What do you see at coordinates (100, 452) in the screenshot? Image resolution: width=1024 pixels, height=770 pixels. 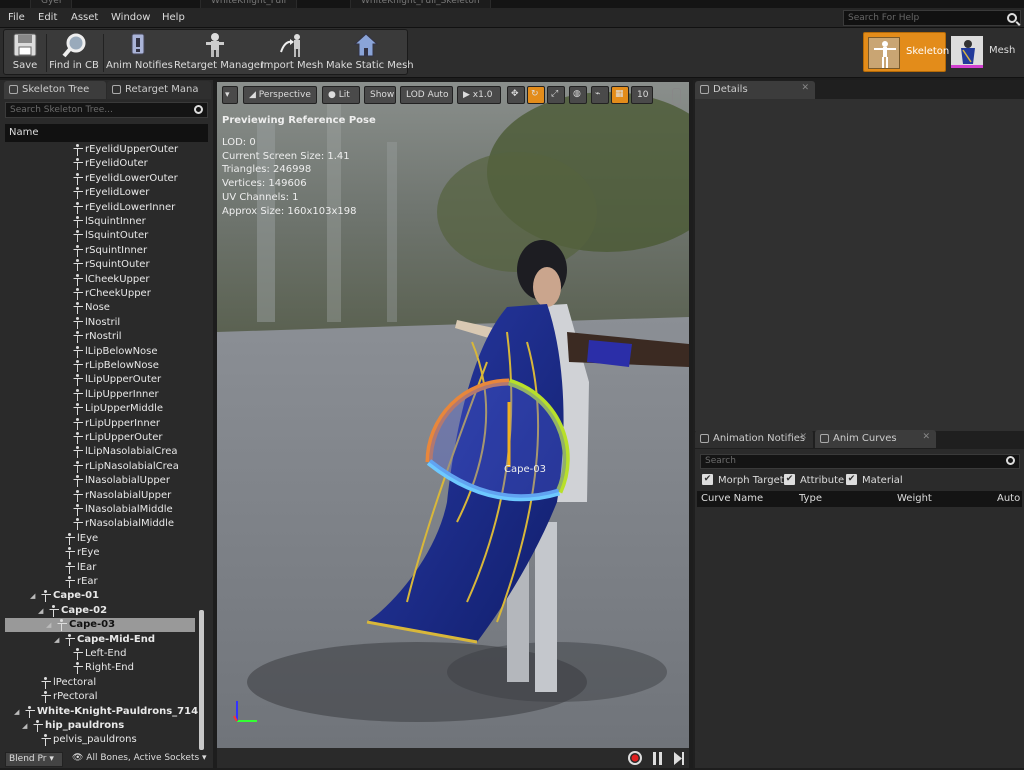 I see `tree-row: lLipNasolabialCrea` at bounding box center [100, 452].